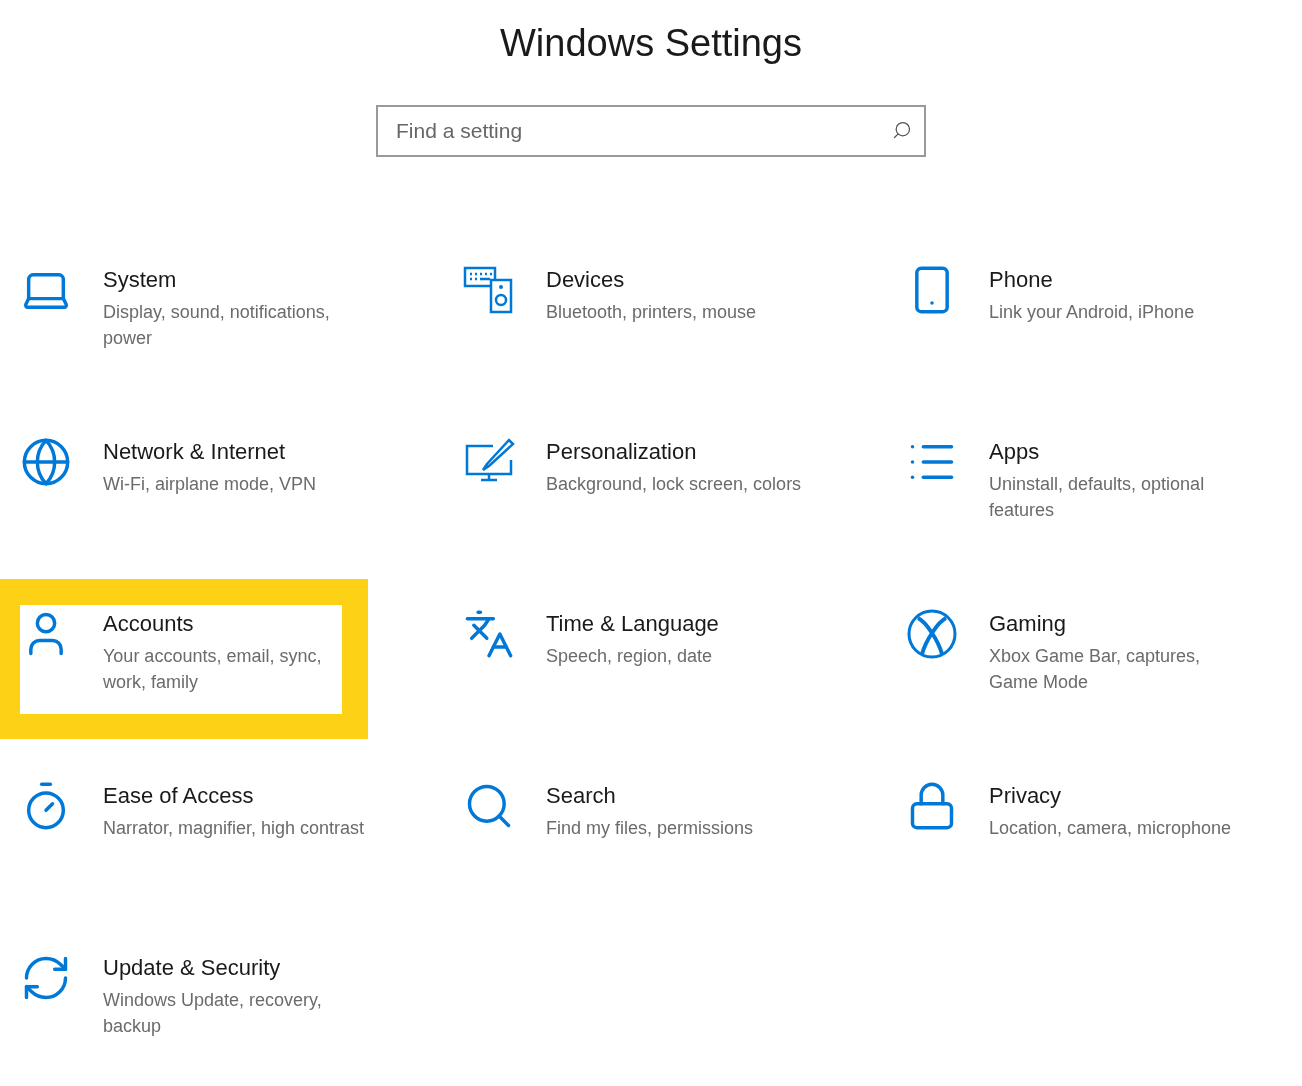  I want to click on category-title: Personalization, so click(622, 452).